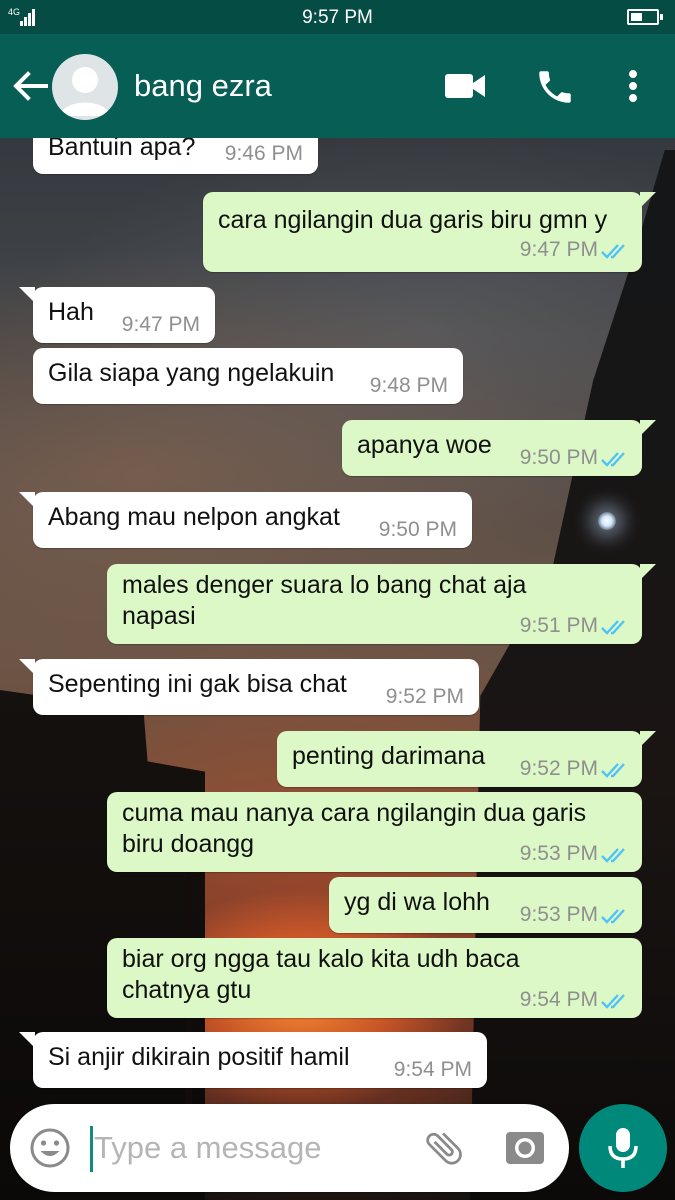 The width and height of the screenshot is (675, 1200). I want to click on voice-message-button, so click(623, 1148).